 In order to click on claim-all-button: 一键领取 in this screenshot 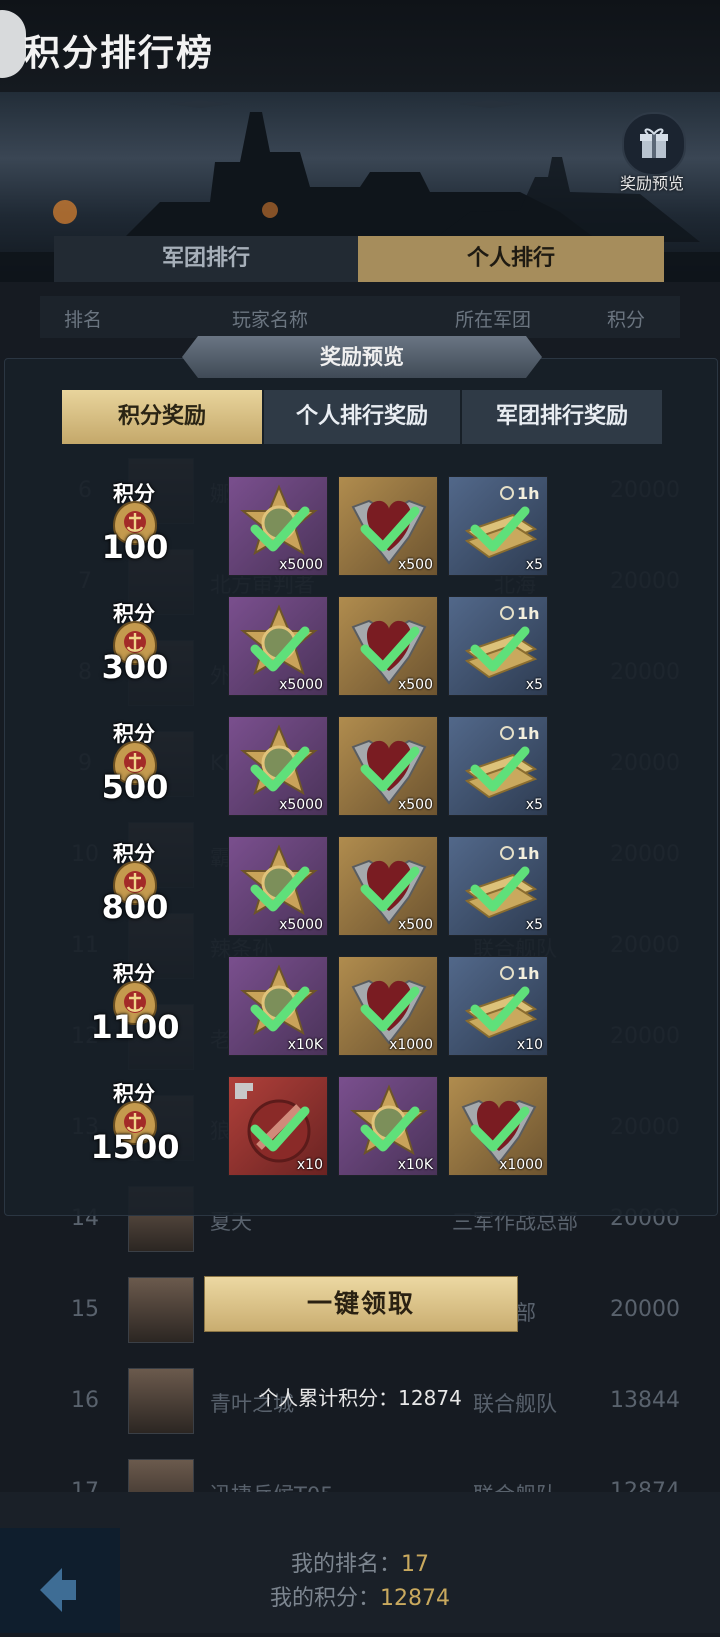, I will do `click(361, 1304)`.